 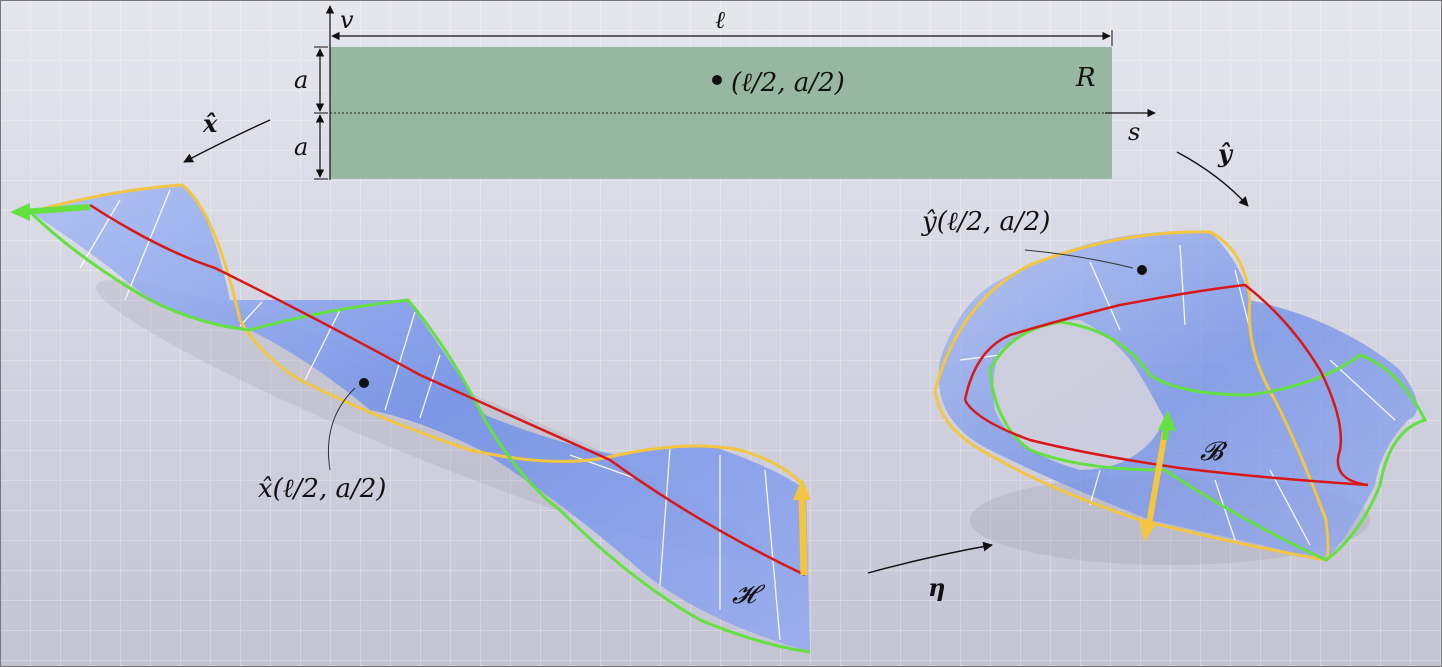 I want to click on v-label: v, so click(x=347, y=20).